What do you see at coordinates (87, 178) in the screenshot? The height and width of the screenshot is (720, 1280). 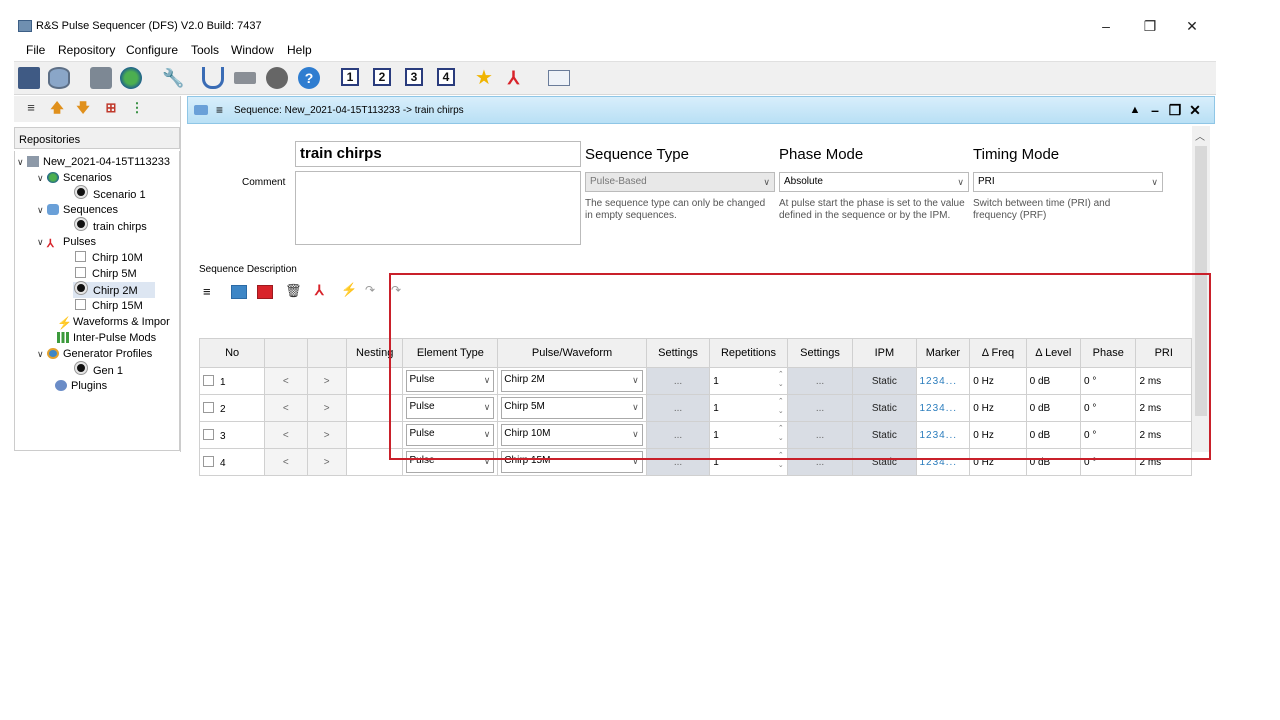 I see `tree-label: Scenarios` at bounding box center [87, 178].